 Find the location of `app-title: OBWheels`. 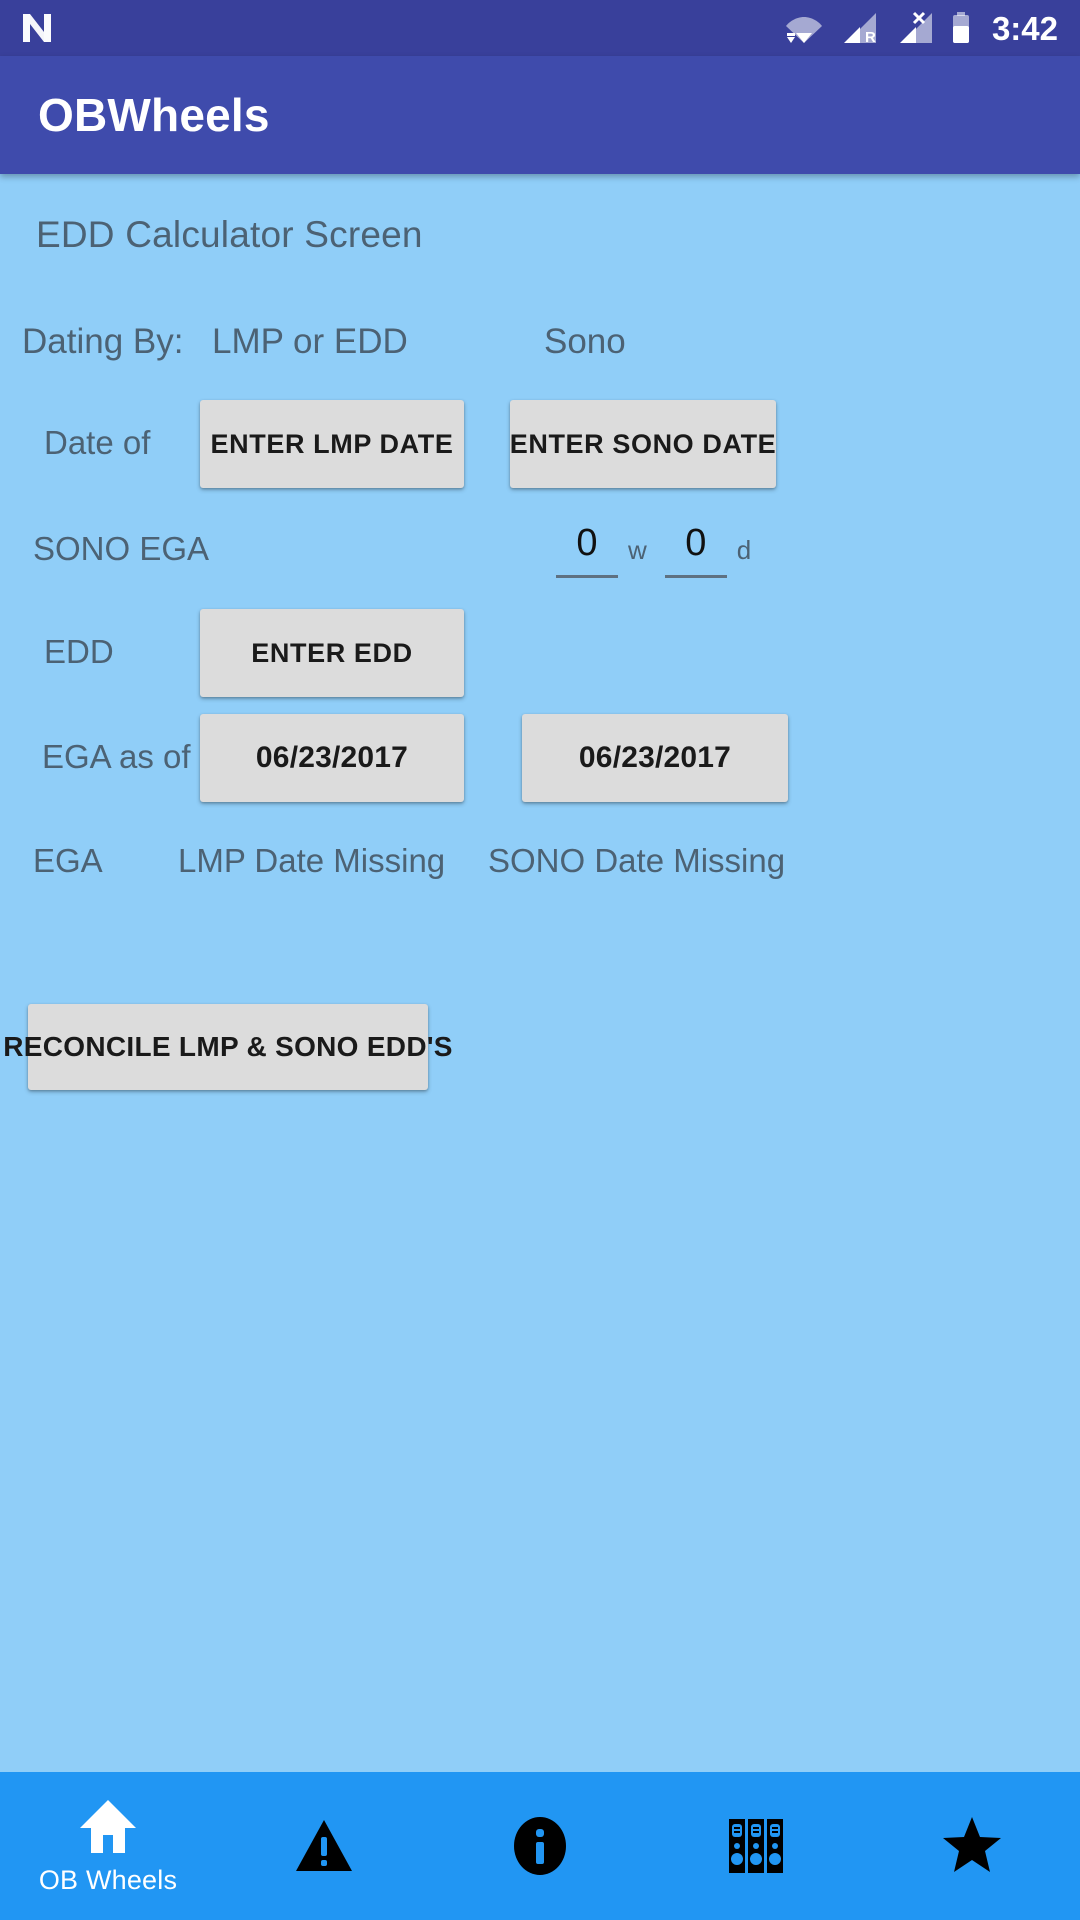

app-title: OBWheels is located at coordinates (154, 115).